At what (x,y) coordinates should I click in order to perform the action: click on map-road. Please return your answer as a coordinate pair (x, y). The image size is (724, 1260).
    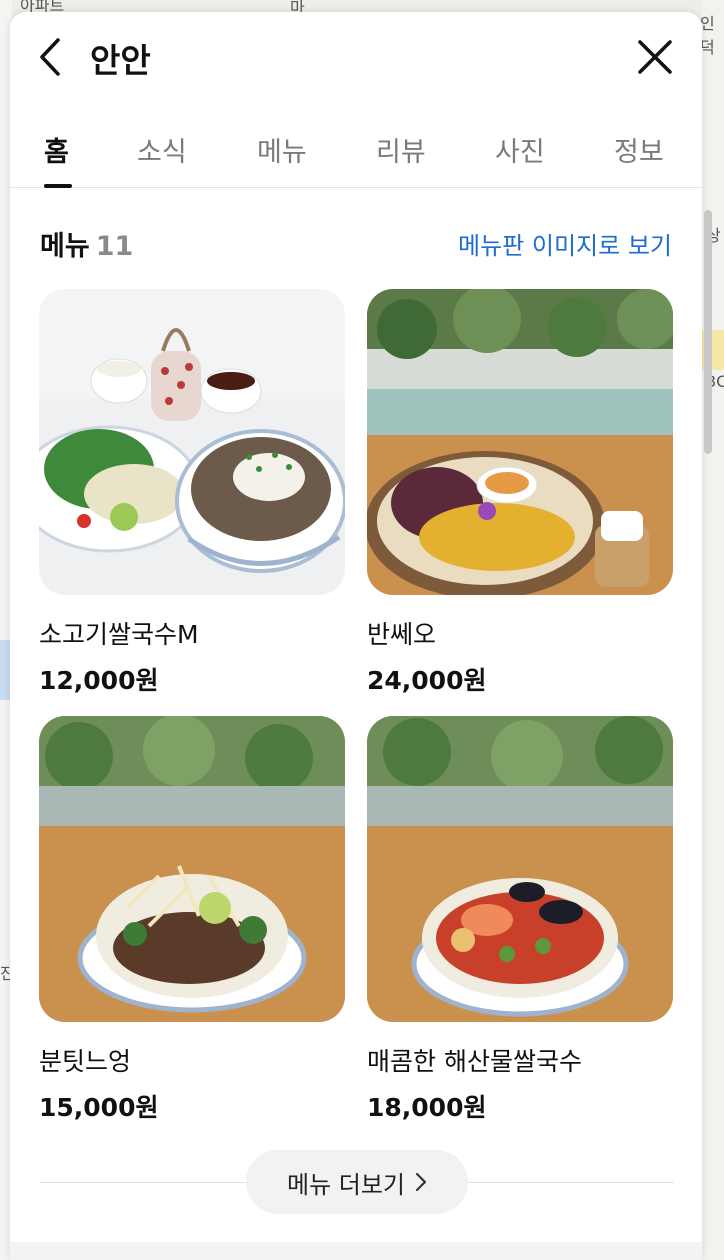
    Looking at the image, I should click on (713, 630).